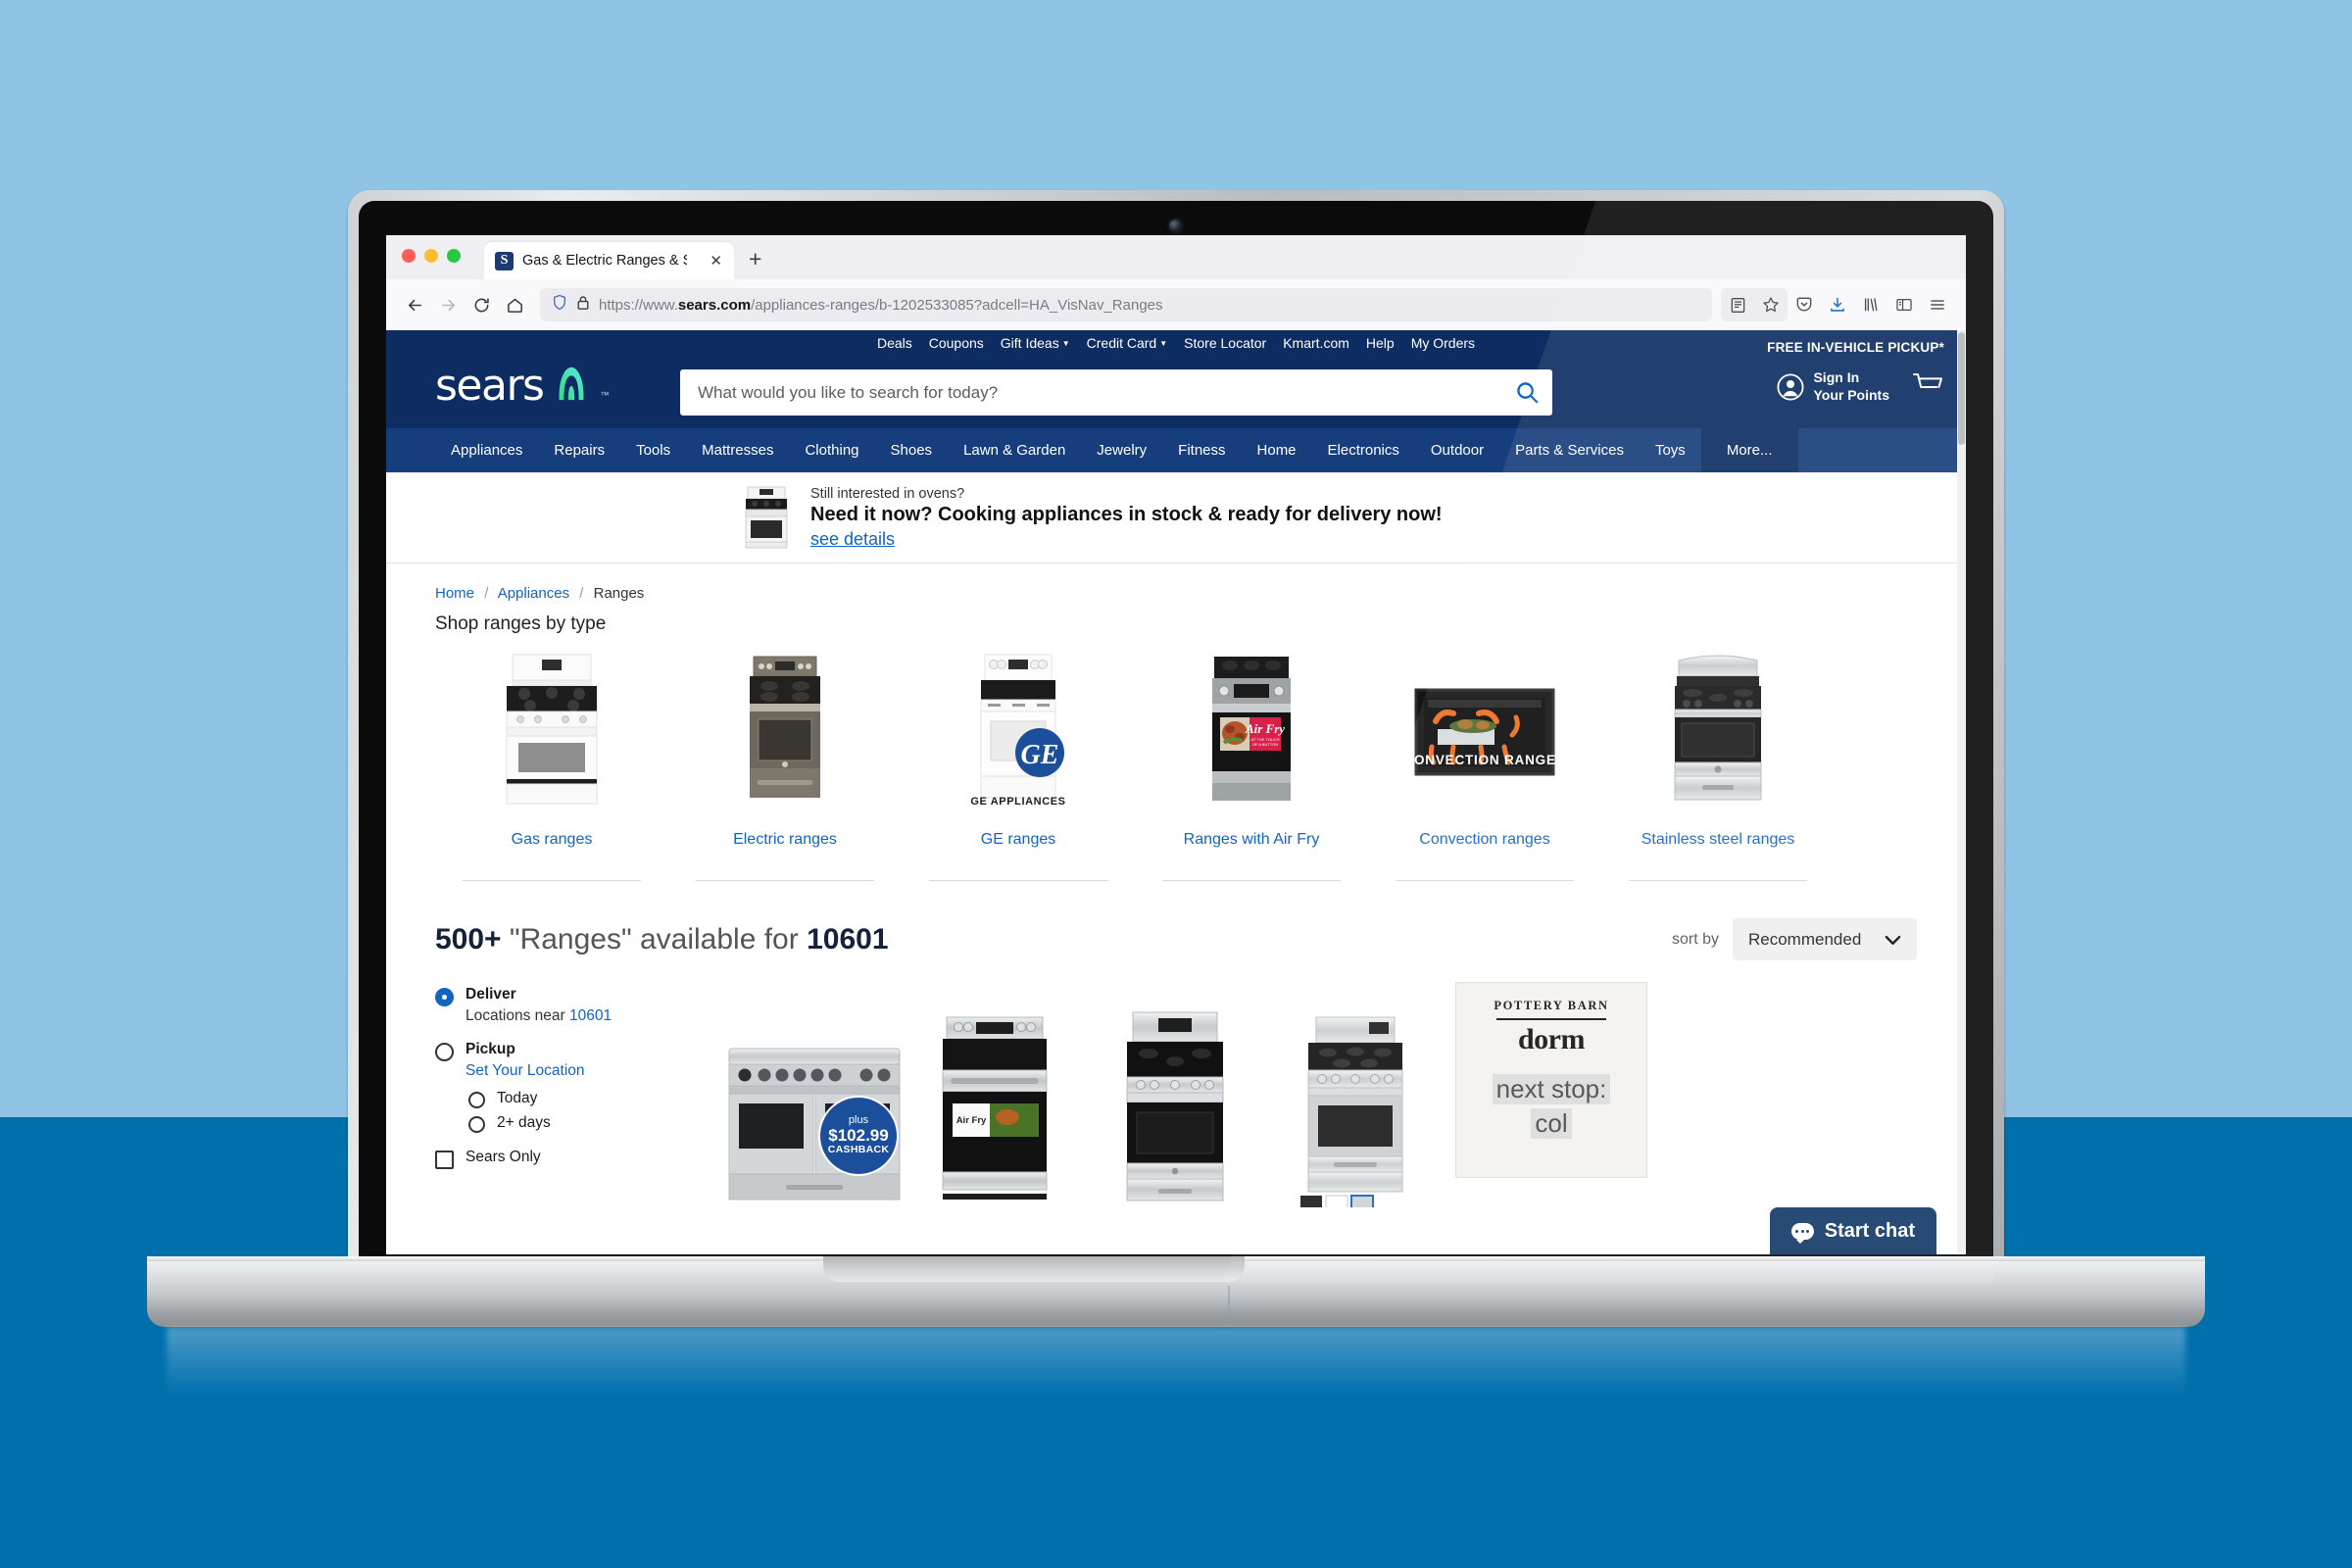  I want to click on ge-range-image: GE GE APPLIANCES, so click(1018, 731).